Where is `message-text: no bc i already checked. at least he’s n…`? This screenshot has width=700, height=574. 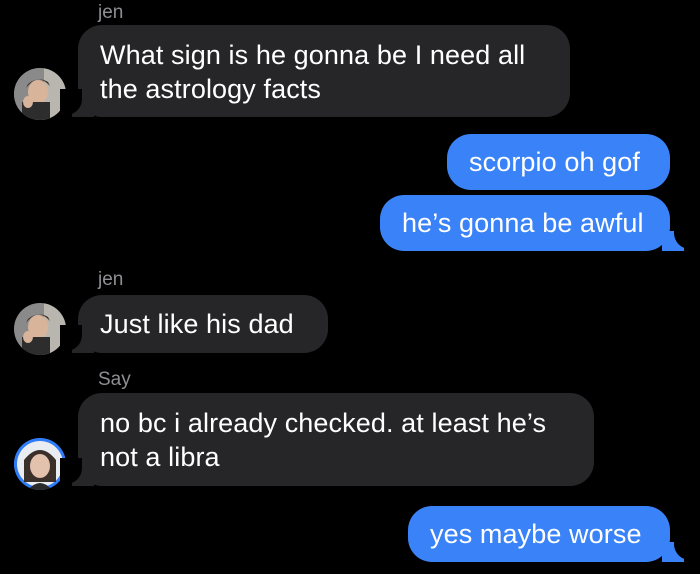
message-text: no bc i already checked. at least he’s n… is located at coordinates (323, 440).